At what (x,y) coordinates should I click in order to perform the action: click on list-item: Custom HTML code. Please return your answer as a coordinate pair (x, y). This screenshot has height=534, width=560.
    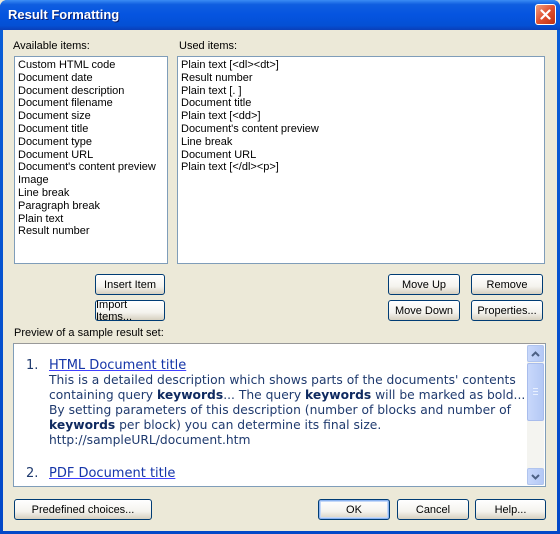
    Looking at the image, I should click on (91, 65).